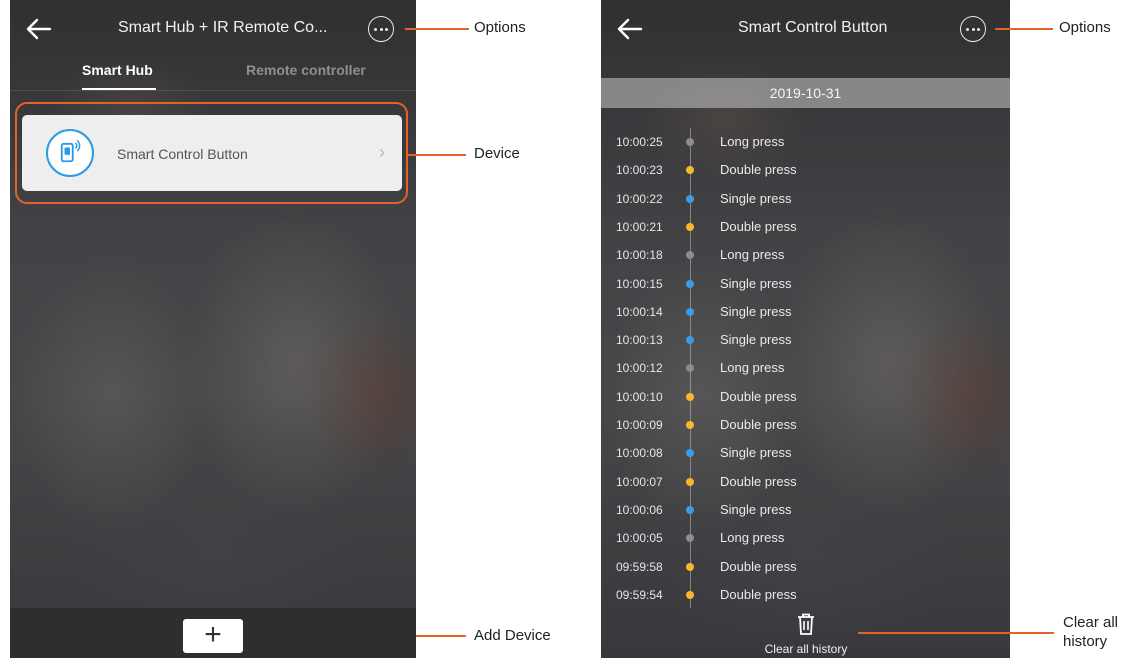  I want to click on history-time: 09:59:54, so click(639, 594).